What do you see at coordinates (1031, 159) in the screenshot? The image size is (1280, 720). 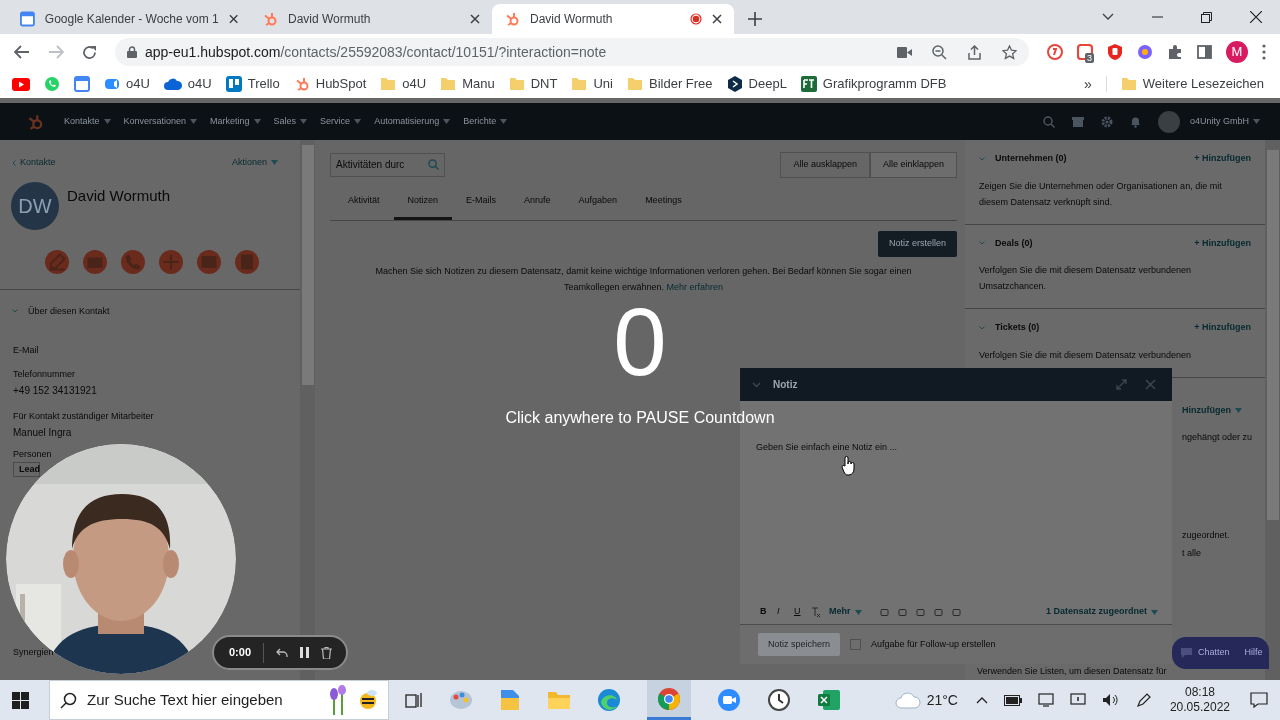 I see `card-title: Unternehmen (0)` at bounding box center [1031, 159].